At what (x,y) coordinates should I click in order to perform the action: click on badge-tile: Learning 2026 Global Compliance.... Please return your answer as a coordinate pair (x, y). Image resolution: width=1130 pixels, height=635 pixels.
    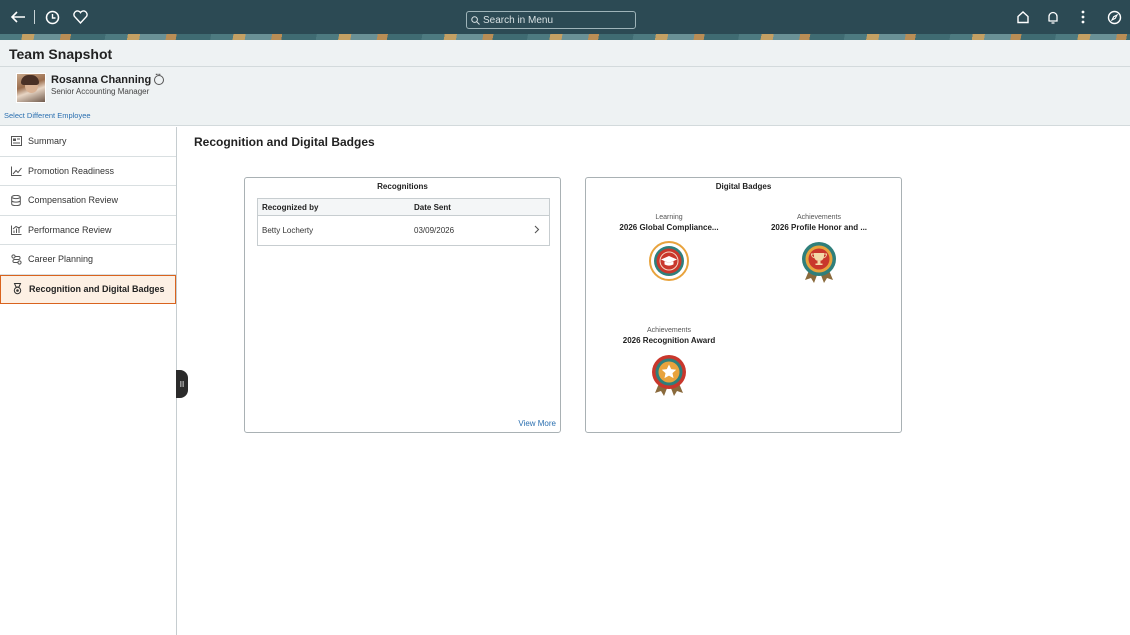
    Looking at the image, I should click on (669, 248).